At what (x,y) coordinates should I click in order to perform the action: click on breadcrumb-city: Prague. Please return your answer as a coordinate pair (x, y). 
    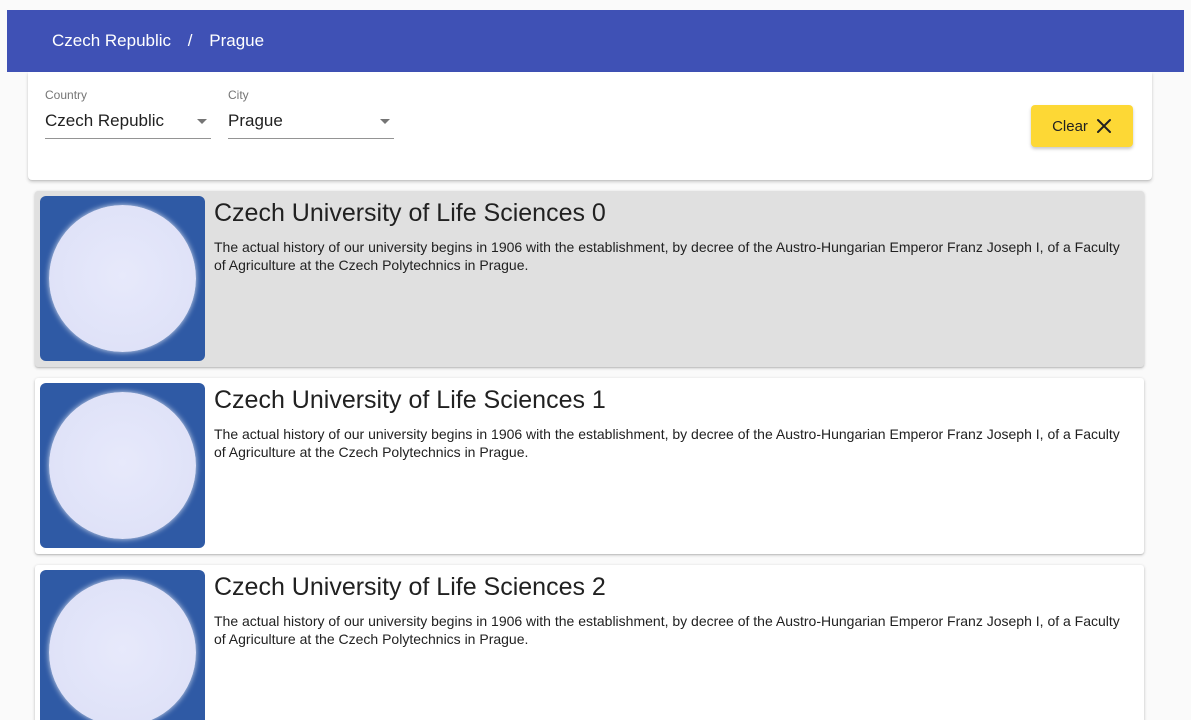
    Looking at the image, I should click on (236, 40).